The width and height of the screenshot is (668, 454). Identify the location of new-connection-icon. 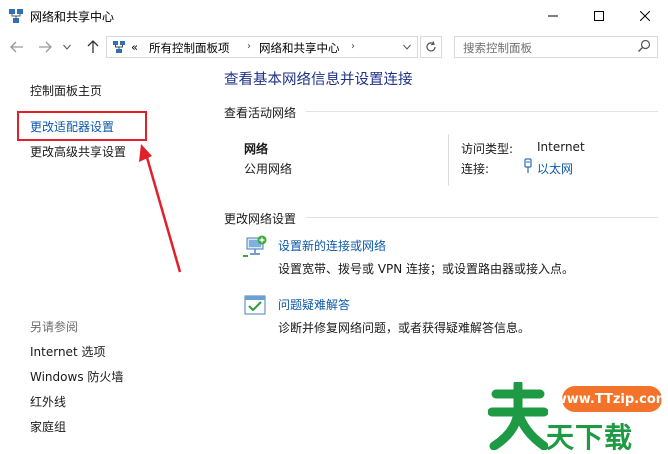
(255, 246).